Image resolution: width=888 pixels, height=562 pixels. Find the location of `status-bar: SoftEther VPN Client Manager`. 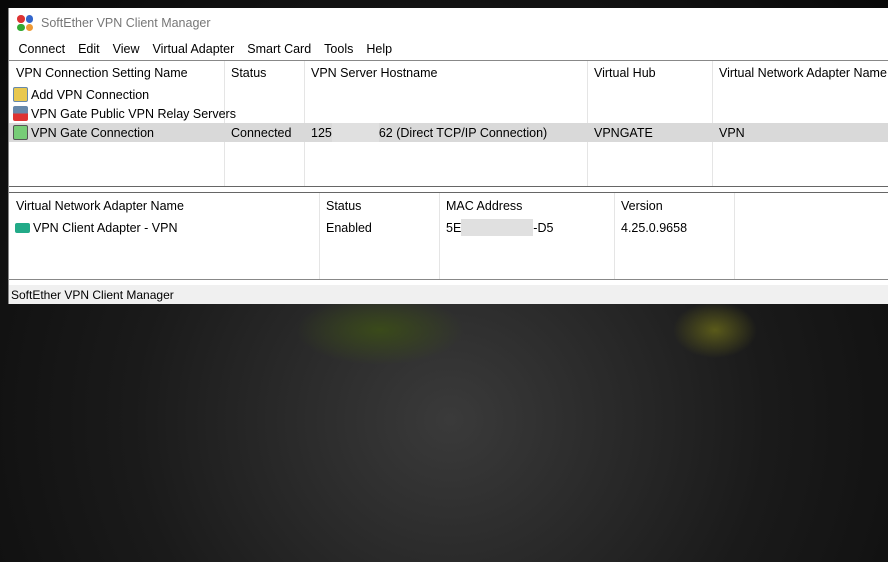

status-bar: SoftEther VPN Client Manager is located at coordinates (448, 294).